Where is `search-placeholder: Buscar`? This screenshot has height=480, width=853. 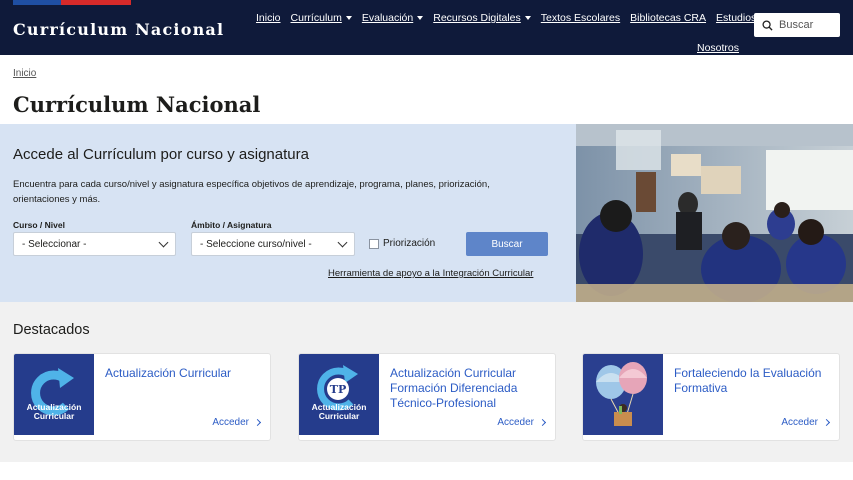
search-placeholder: Buscar is located at coordinates (796, 25).